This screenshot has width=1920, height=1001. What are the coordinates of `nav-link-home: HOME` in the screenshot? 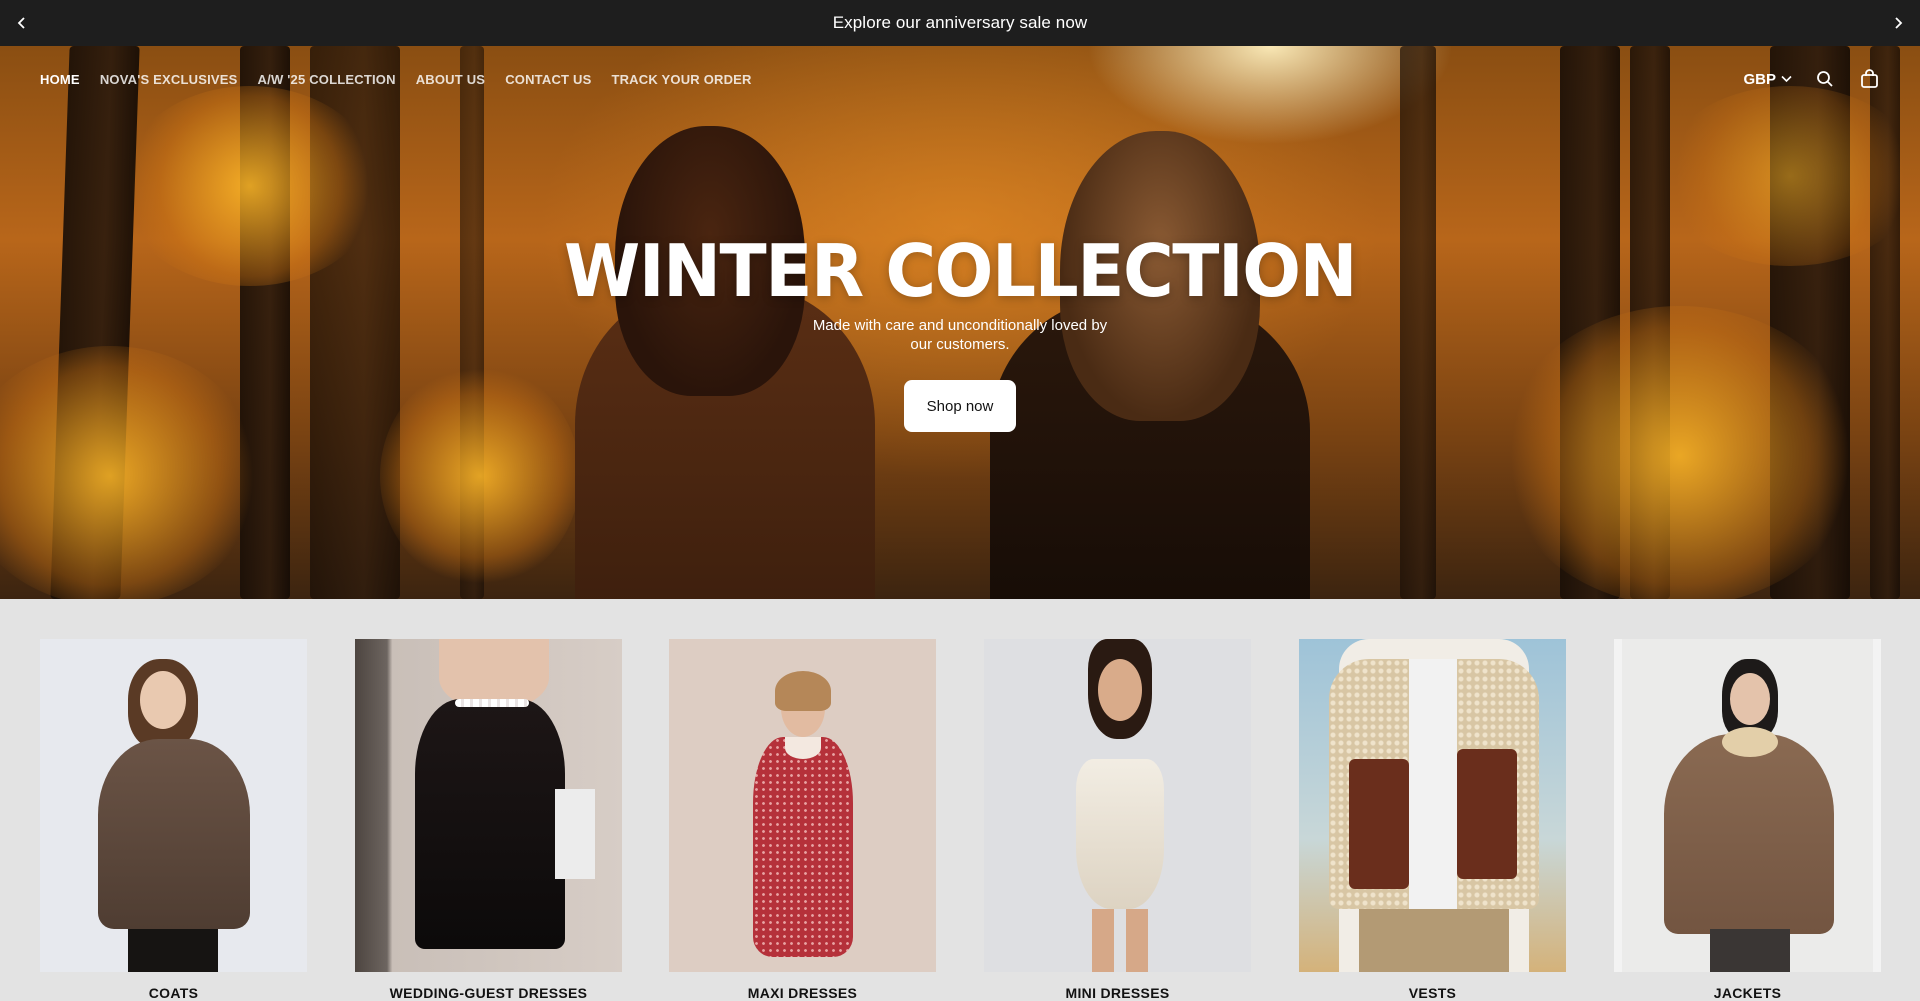 It's located at (60, 79).